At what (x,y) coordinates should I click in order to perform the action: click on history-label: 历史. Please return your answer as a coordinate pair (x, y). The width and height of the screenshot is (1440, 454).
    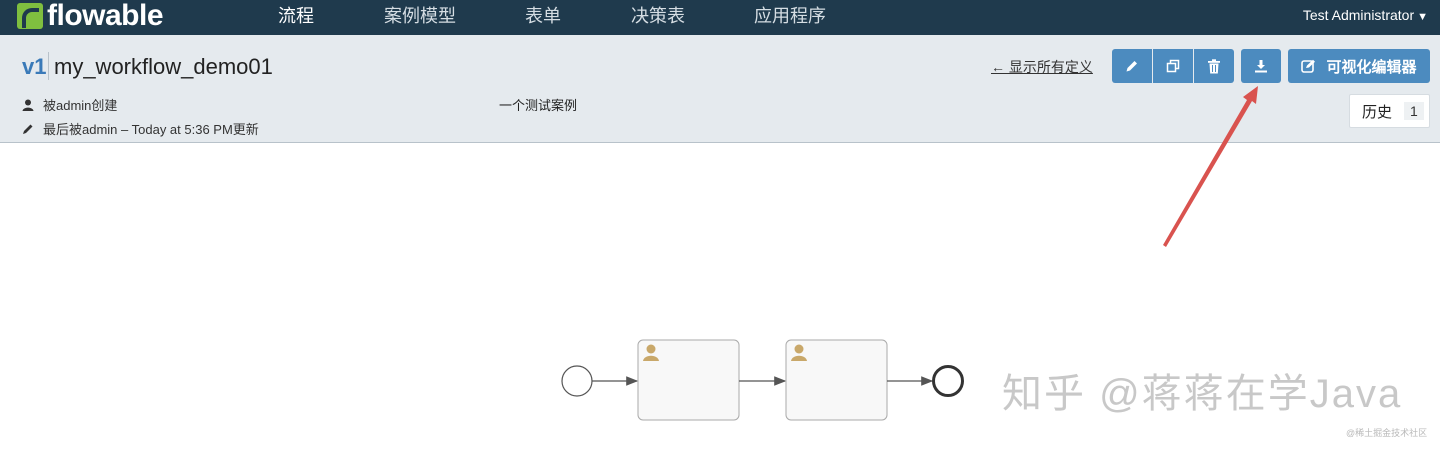
    Looking at the image, I should click on (1377, 112).